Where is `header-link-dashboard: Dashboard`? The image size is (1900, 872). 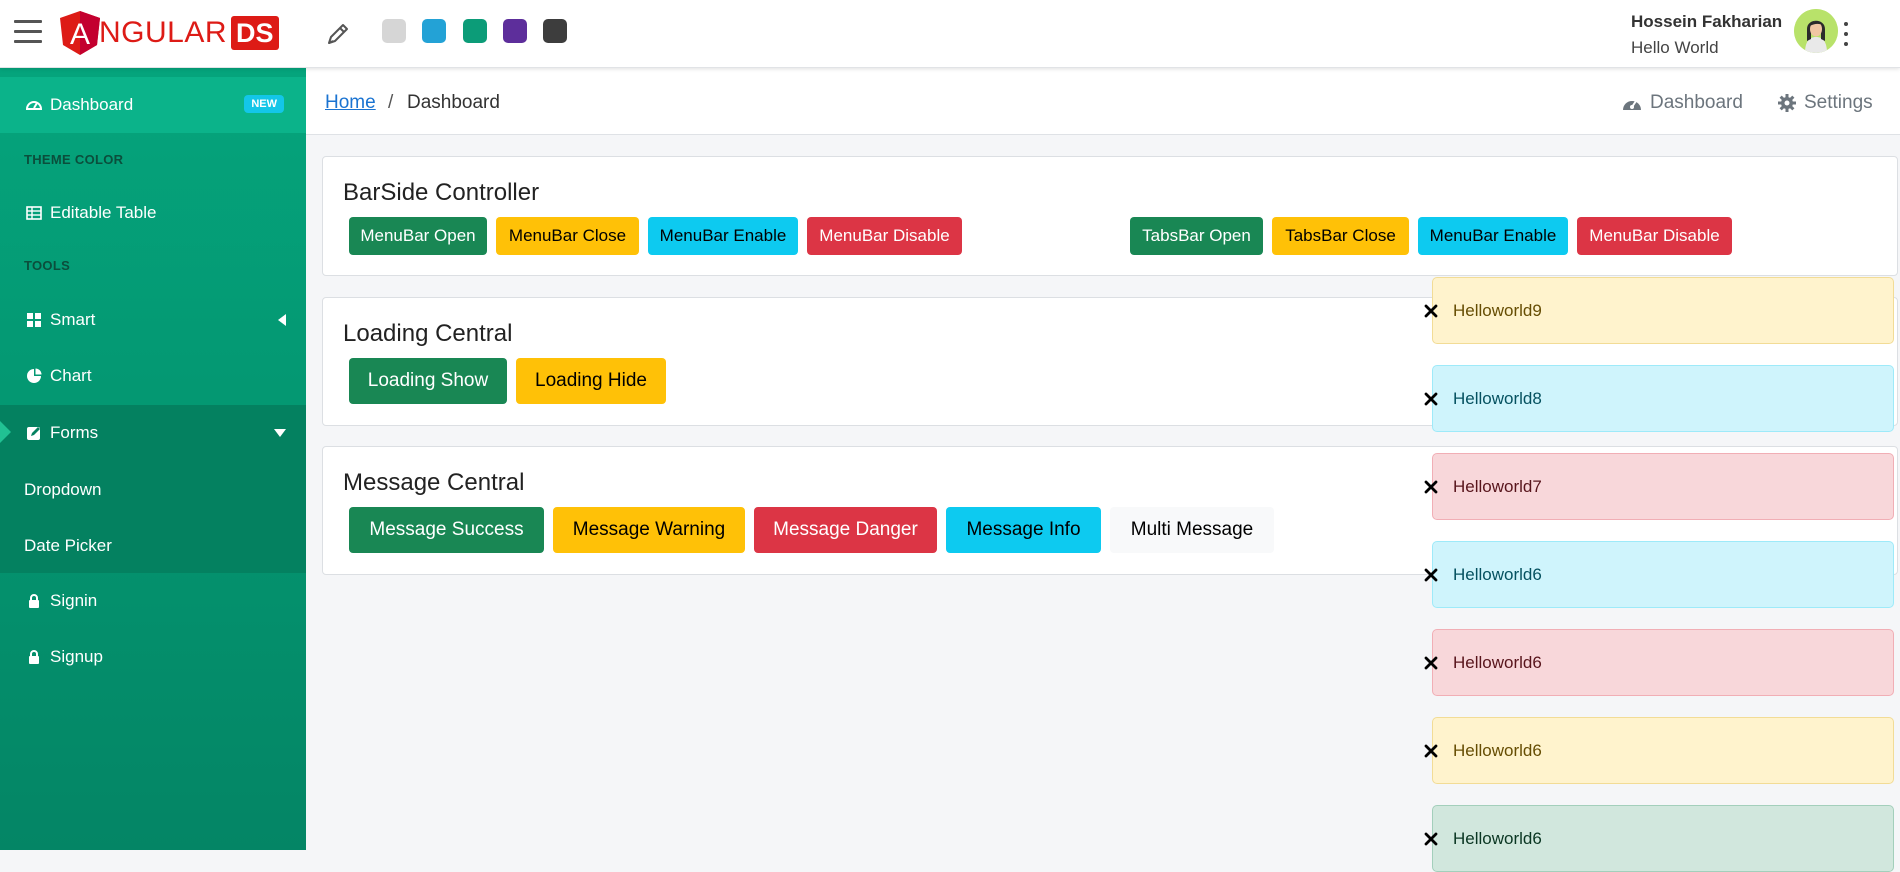 header-link-dashboard: Dashboard is located at coordinates (1682, 103).